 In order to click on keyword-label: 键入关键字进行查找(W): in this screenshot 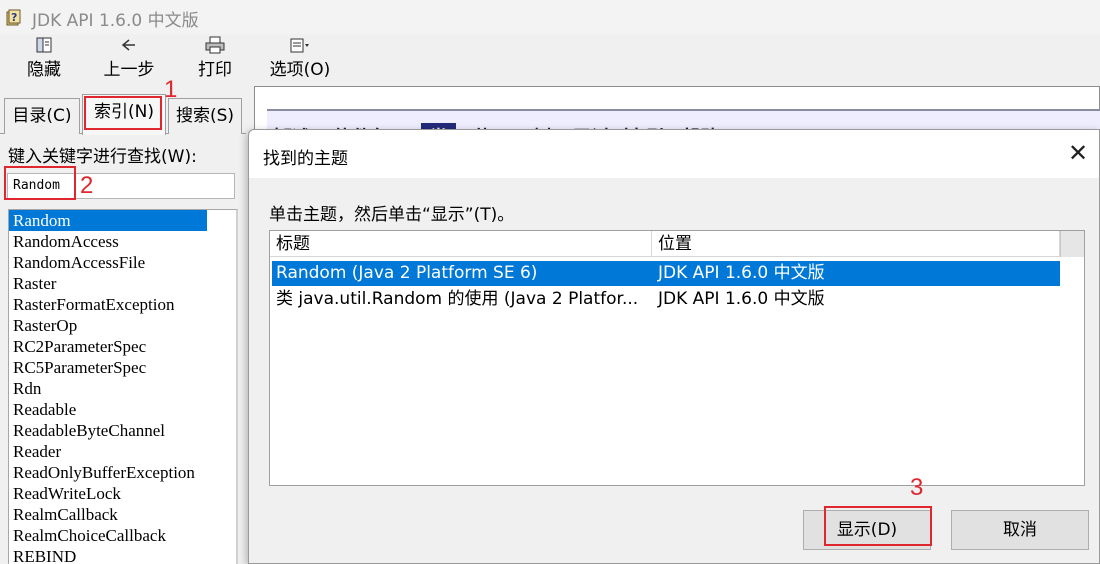, I will do `click(102, 157)`.